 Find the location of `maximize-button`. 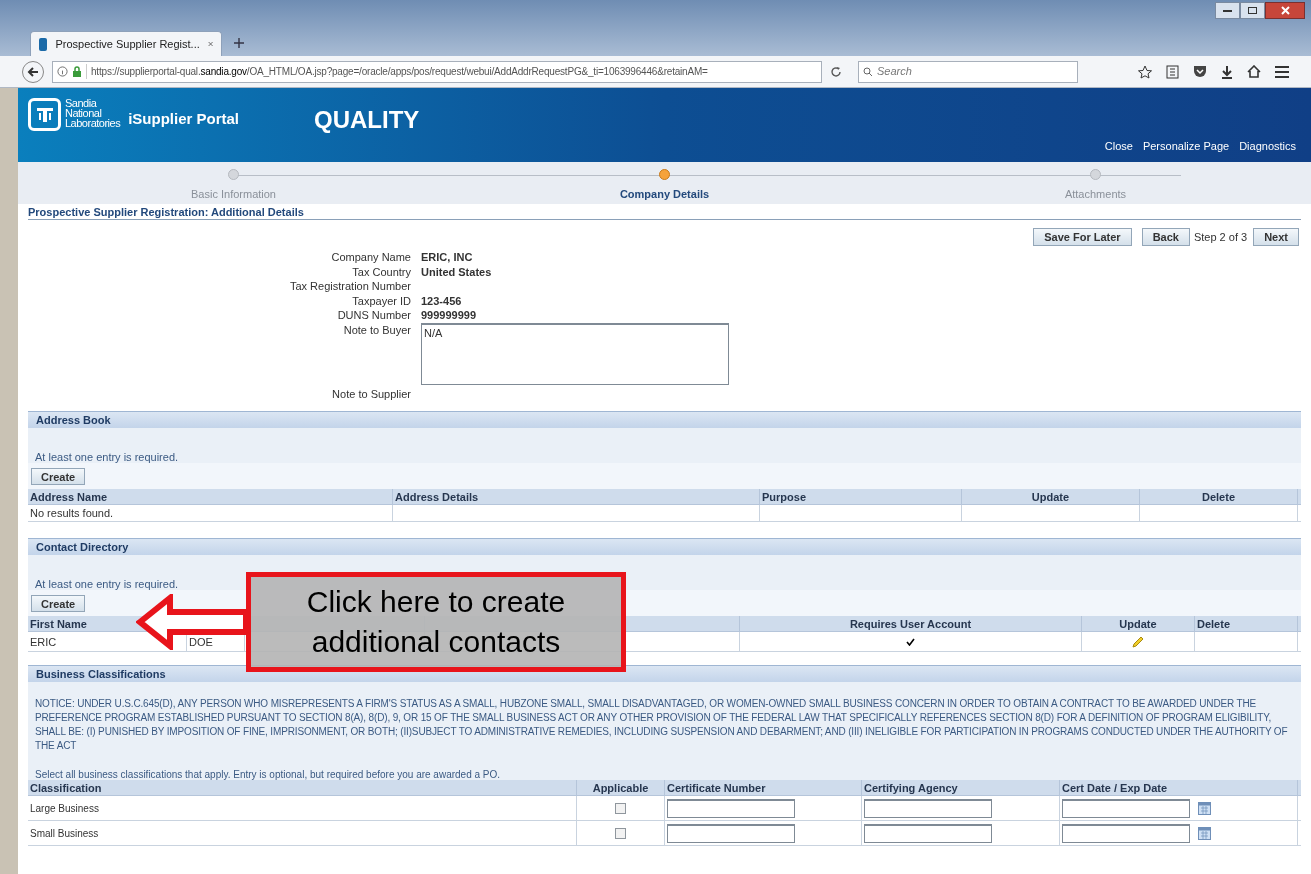

maximize-button is located at coordinates (1252, 10).